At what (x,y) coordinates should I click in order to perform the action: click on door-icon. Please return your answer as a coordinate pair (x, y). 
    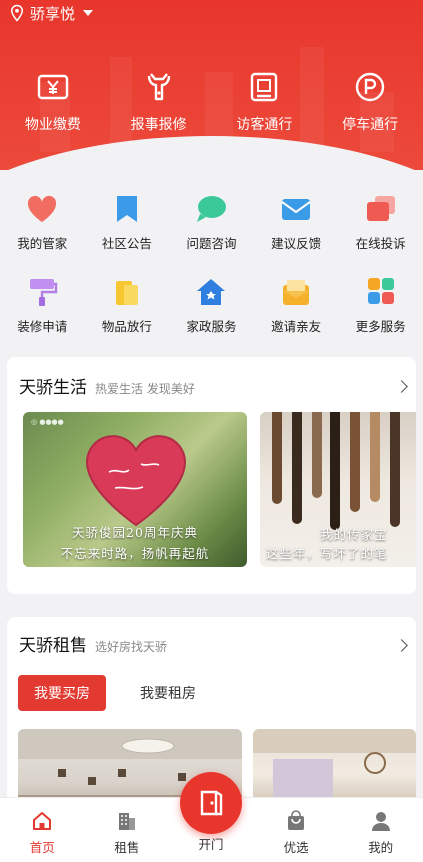
    Looking at the image, I should click on (211, 803).